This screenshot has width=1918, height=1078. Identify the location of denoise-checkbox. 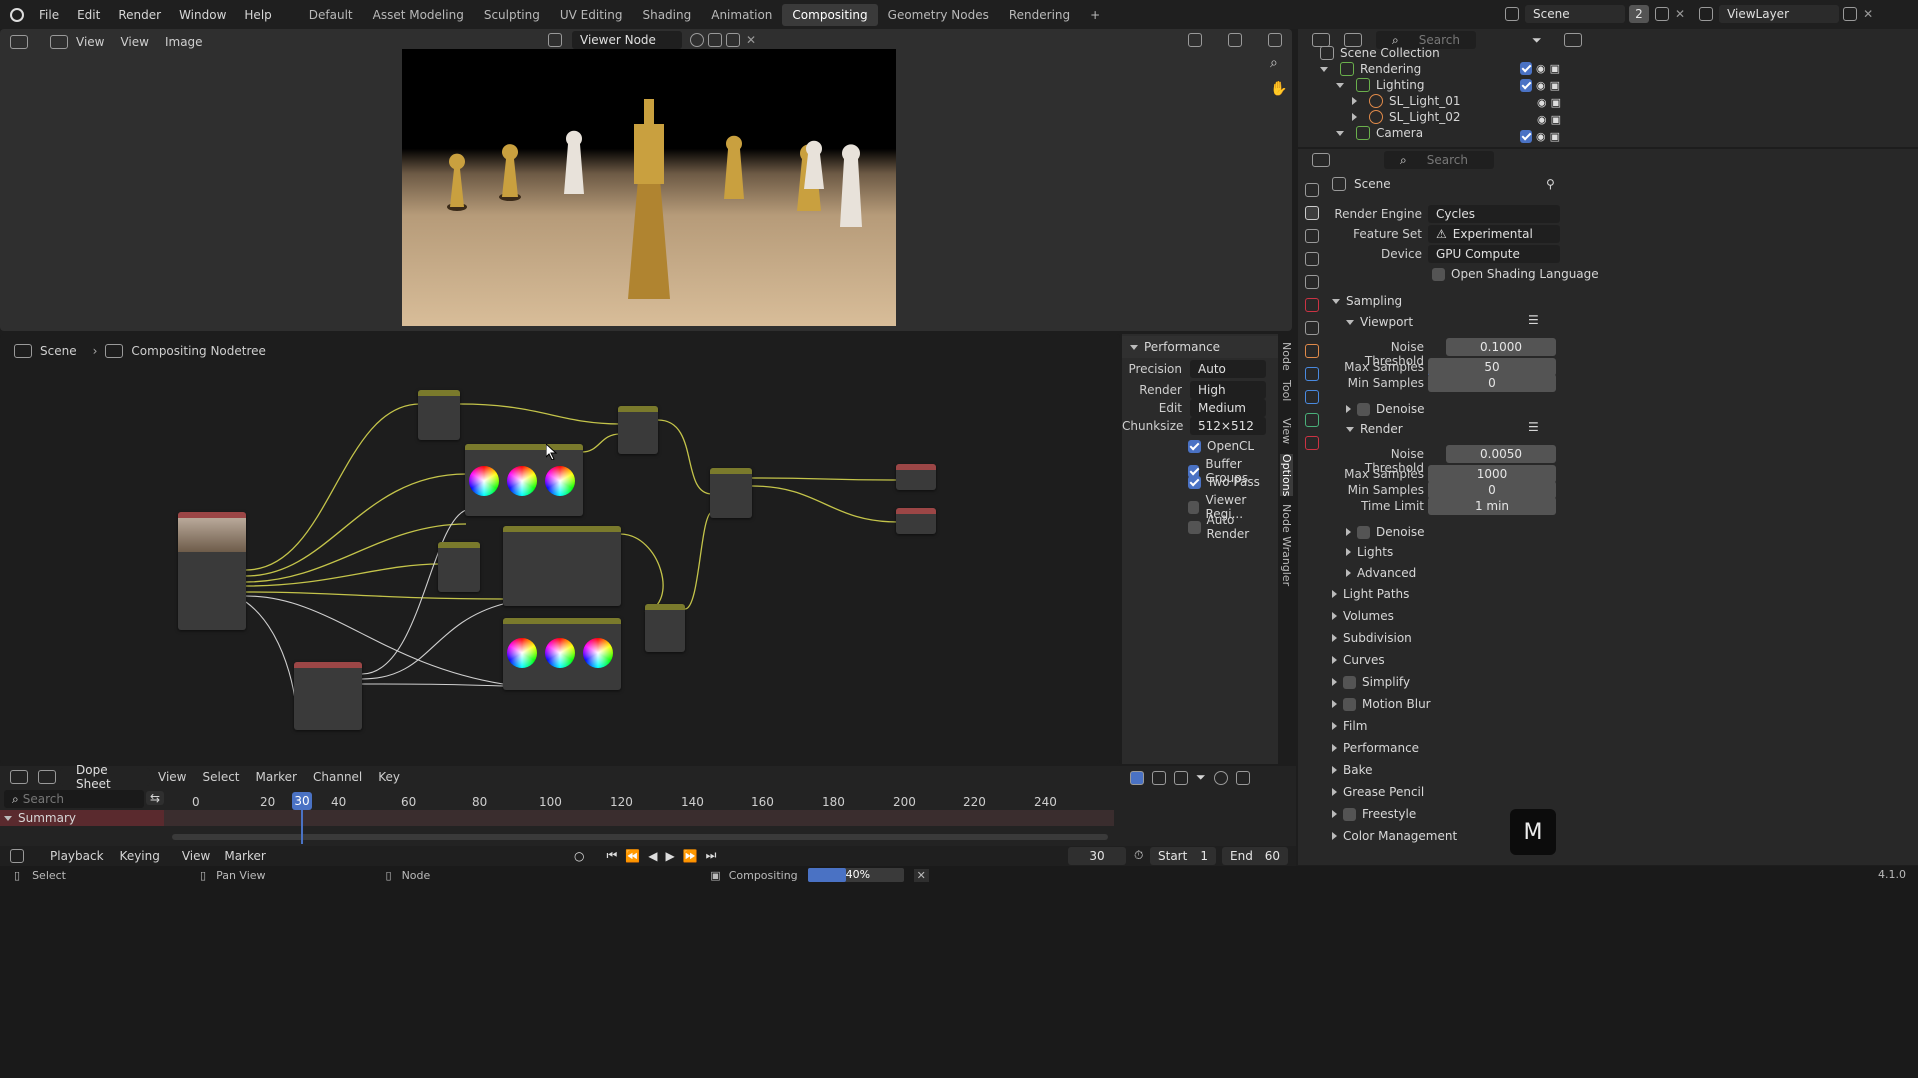
(1363, 532).